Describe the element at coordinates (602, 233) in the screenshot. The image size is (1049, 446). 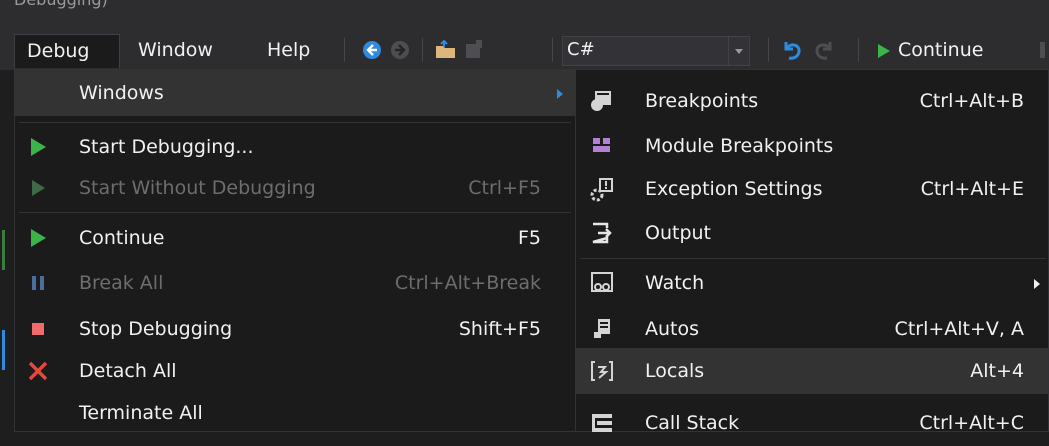
I see `output-icon` at that location.